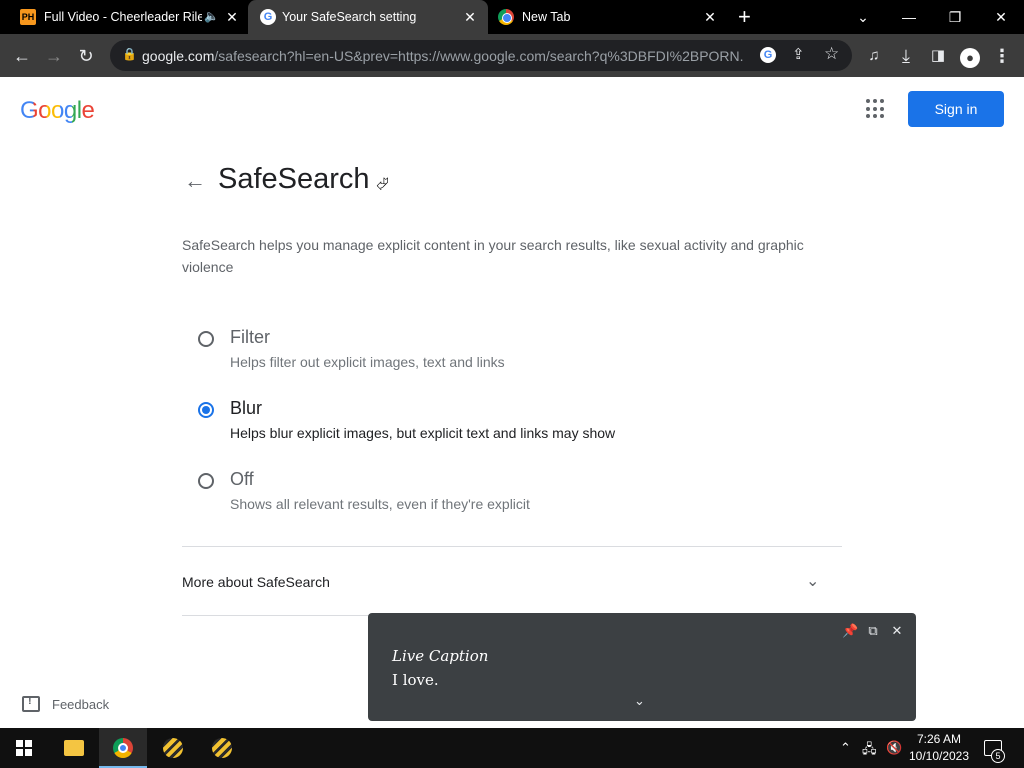  What do you see at coordinates (998, 756) in the screenshot?
I see `notification-count-badge: 5` at bounding box center [998, 756].